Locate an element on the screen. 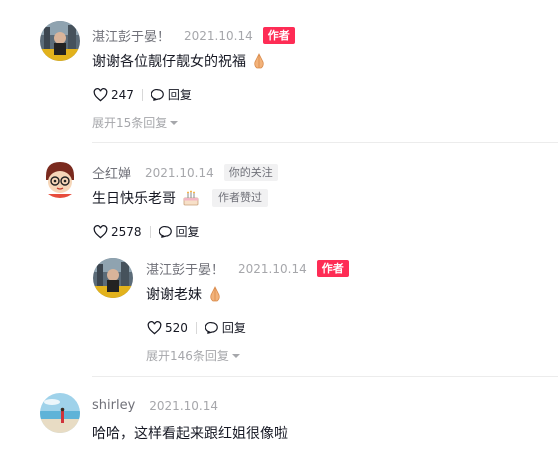 The width and height of the screenshot is (558, 456). expand-replies-button: 展开146条回复 is located at coordinates (193, 355).